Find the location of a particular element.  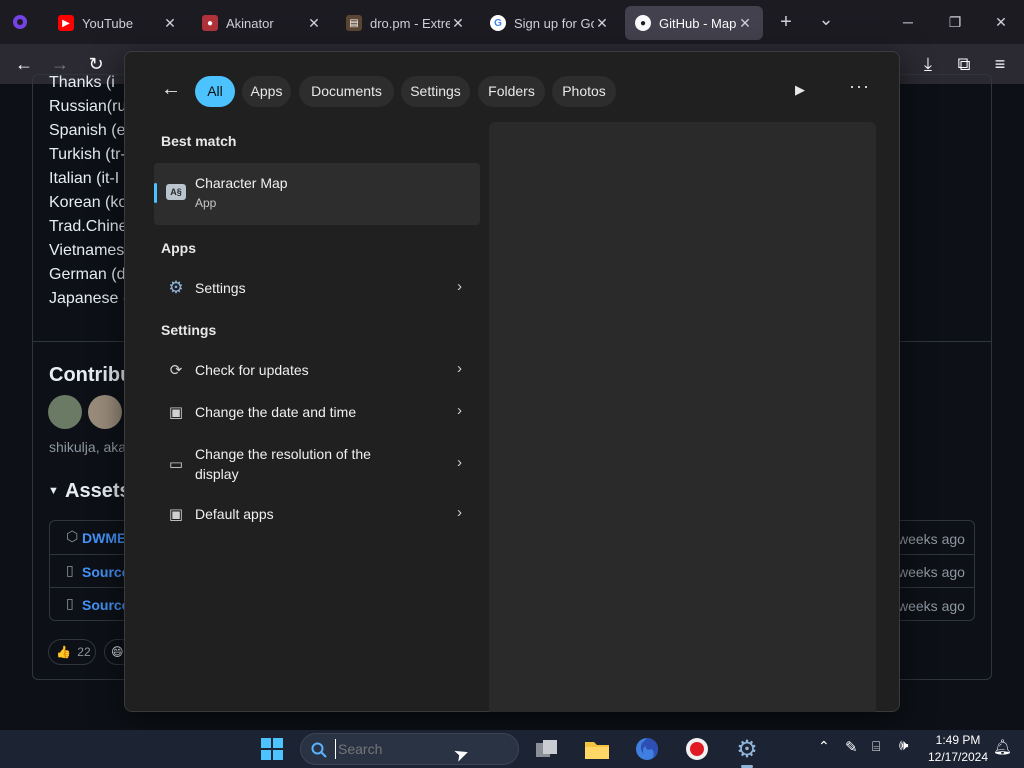

filter-apps: Apps is located at coordinates (266, 91).